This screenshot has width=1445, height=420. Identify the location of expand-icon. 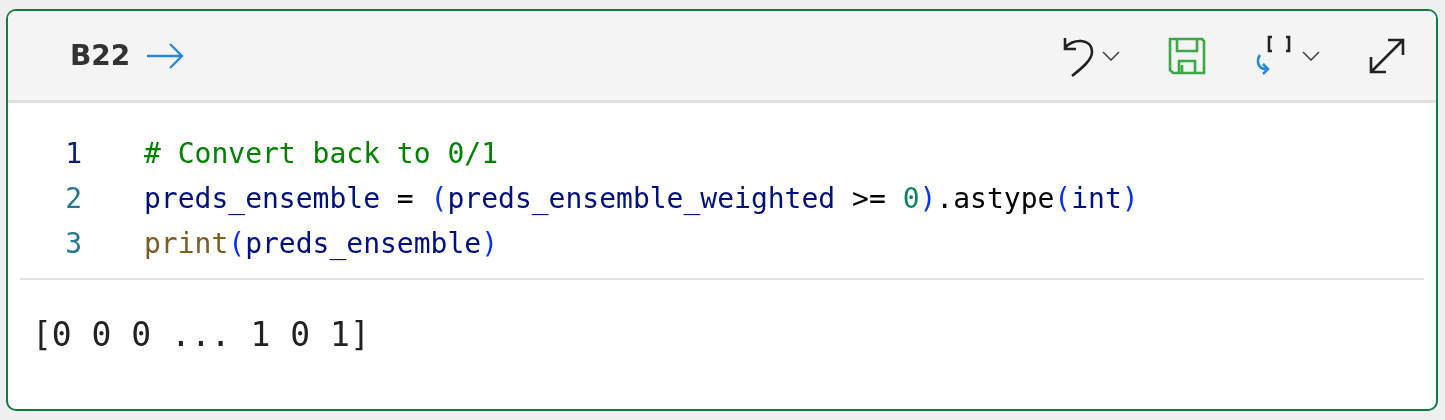
(1387, 55).